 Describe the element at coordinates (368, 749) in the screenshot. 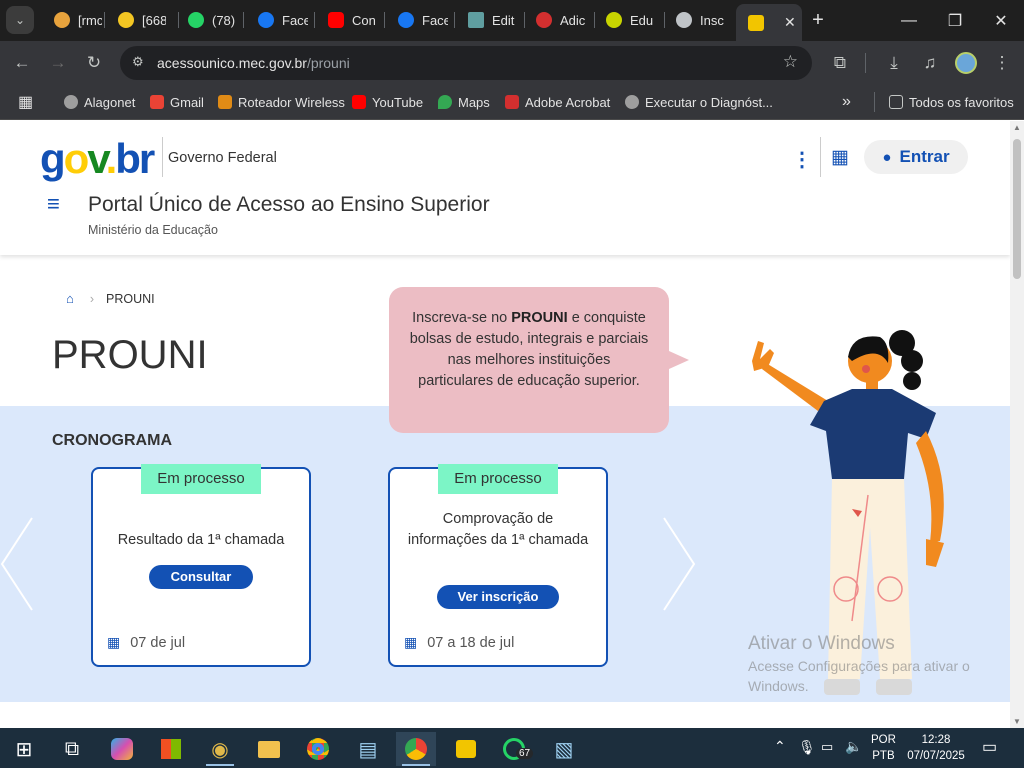

I see `control-panel-icon: ▤` at that location.